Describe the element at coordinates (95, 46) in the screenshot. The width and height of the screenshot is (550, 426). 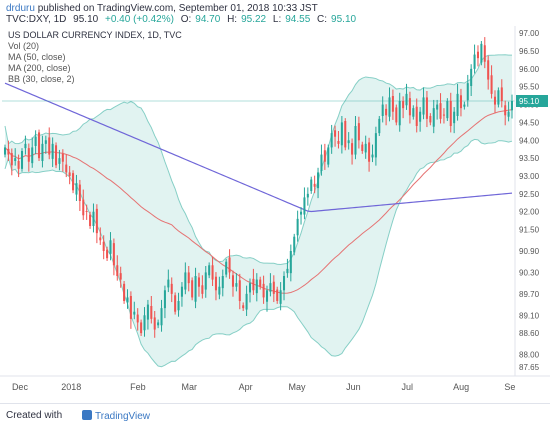
I see `legend-vol: Vol (20)` at that location.